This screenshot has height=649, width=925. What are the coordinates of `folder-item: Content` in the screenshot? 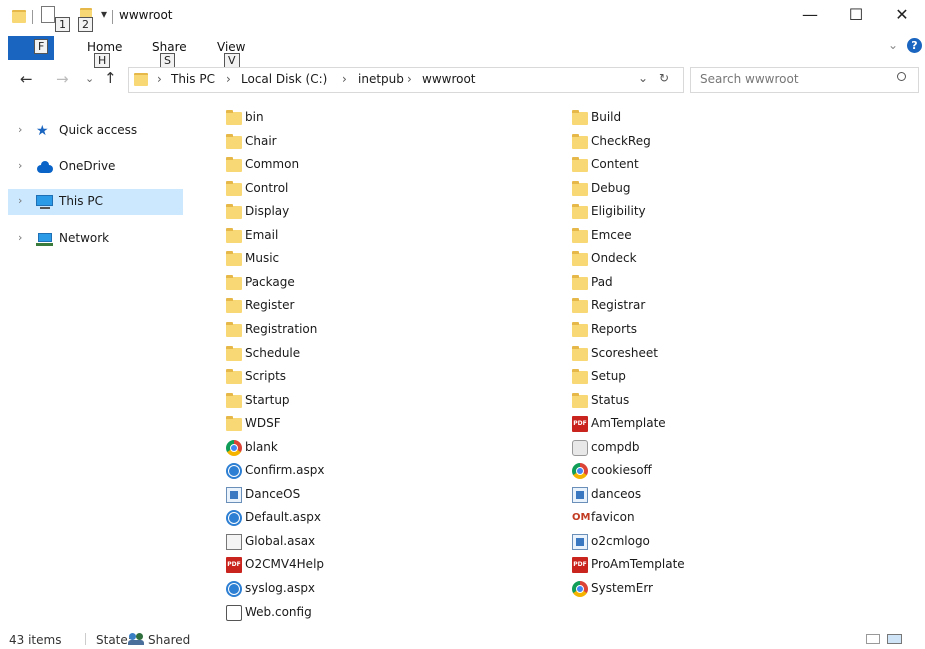 It's located at (672, 165).